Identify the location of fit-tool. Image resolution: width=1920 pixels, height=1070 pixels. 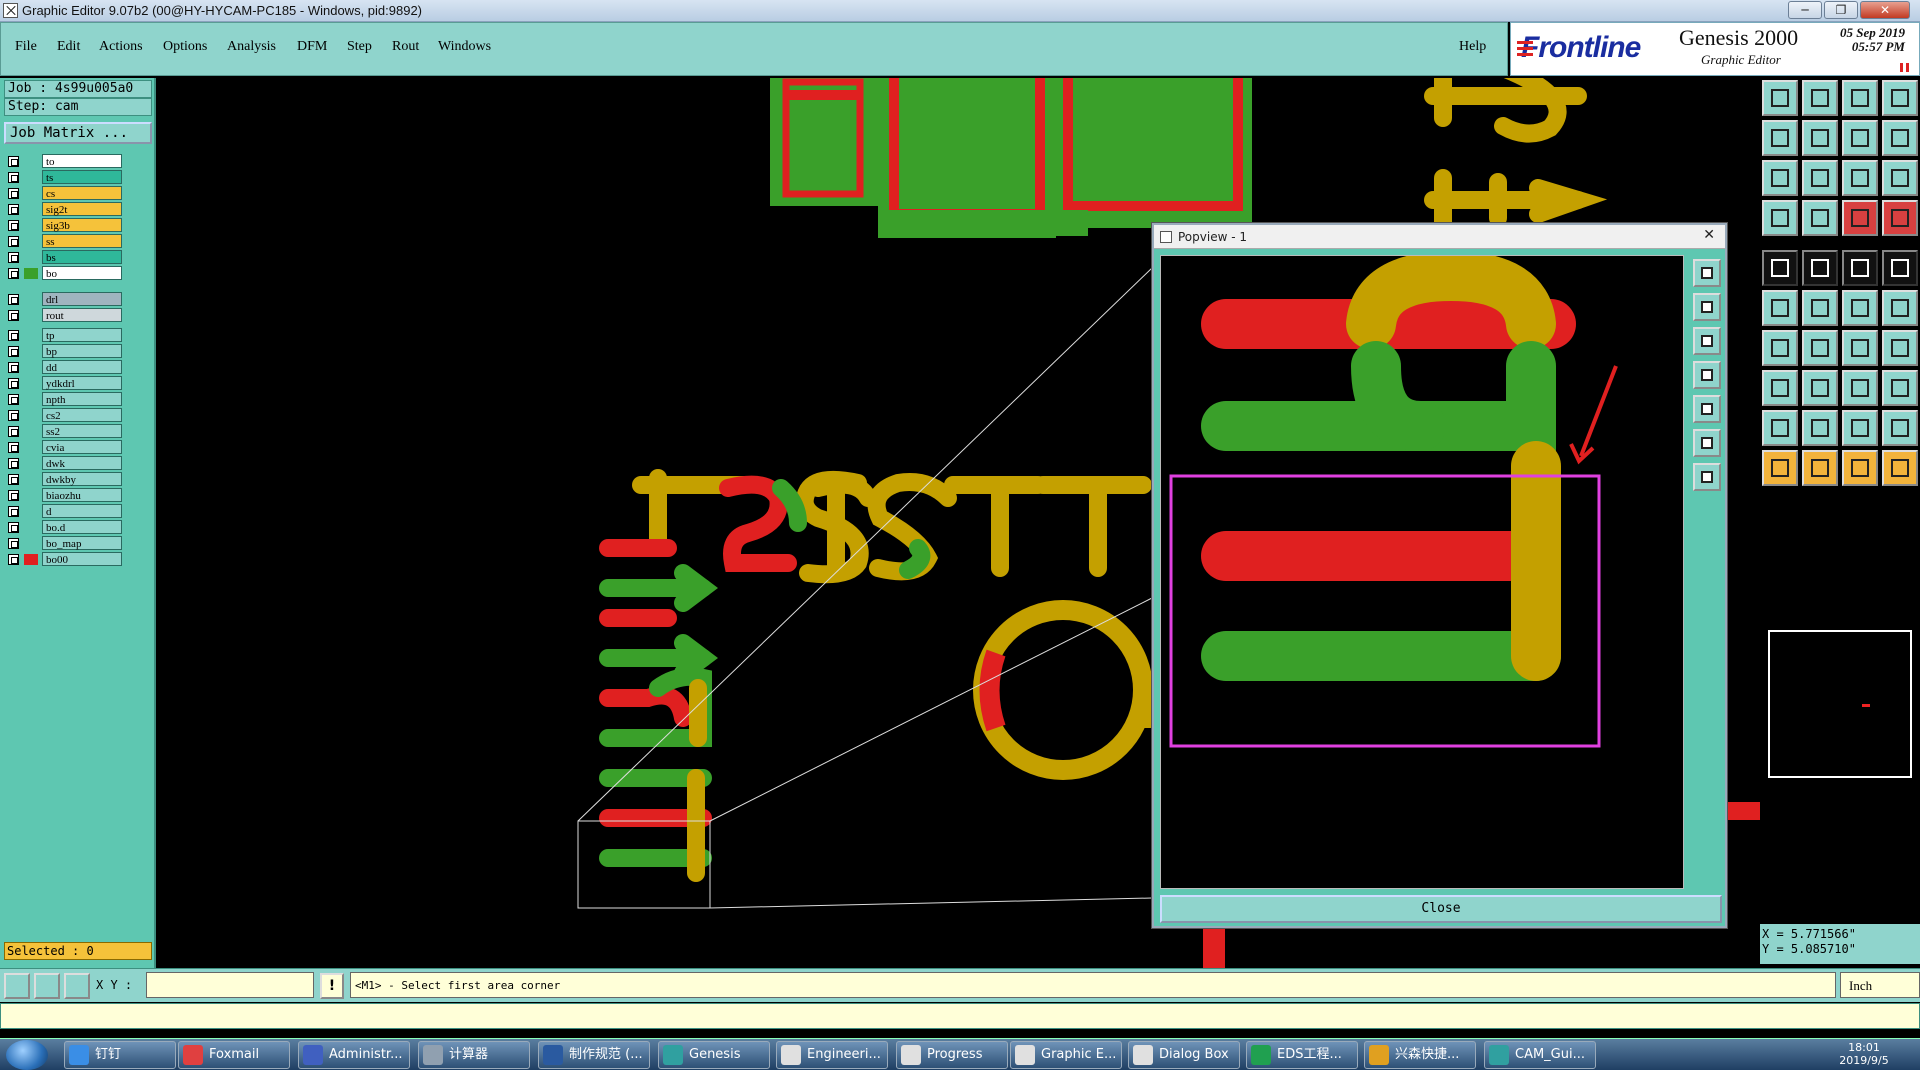
(1780, 178).